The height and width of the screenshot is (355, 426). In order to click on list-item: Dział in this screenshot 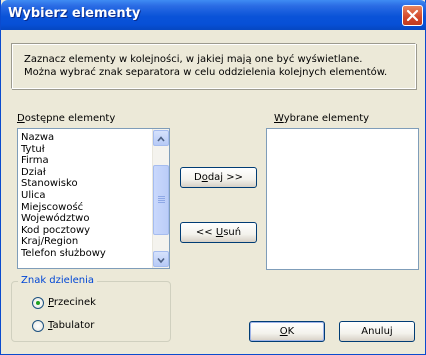, I will do `click(33, 172)`.